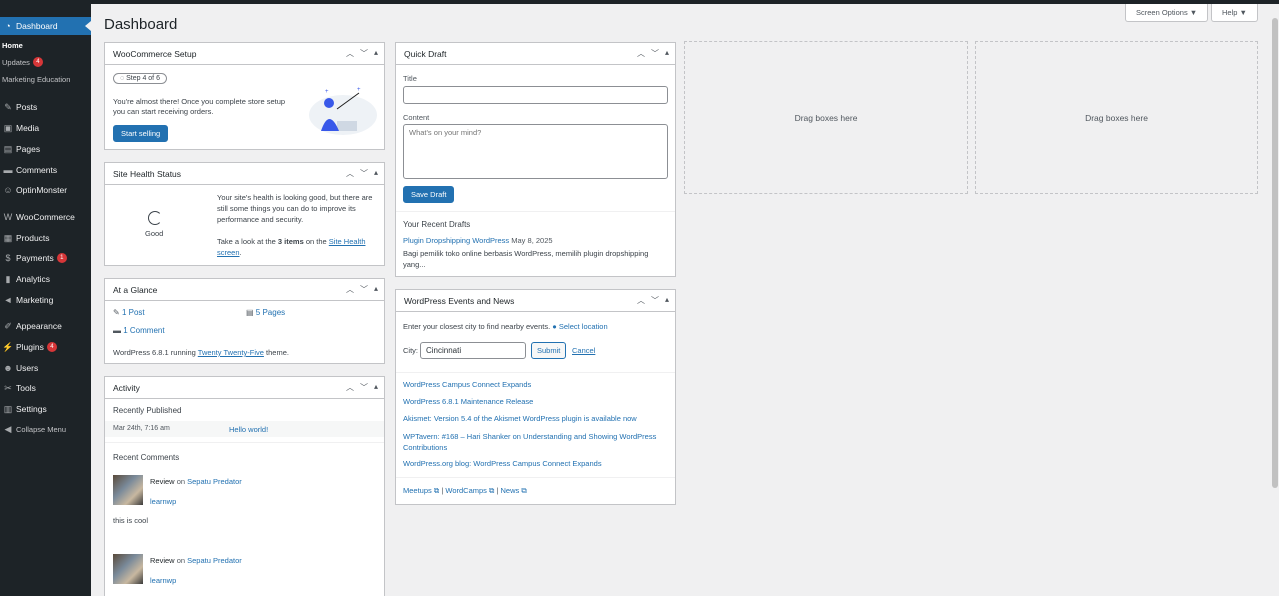 This screenshot has height=596, width=1279. I want to click on page-title: Dashboard, so click(141, 24).